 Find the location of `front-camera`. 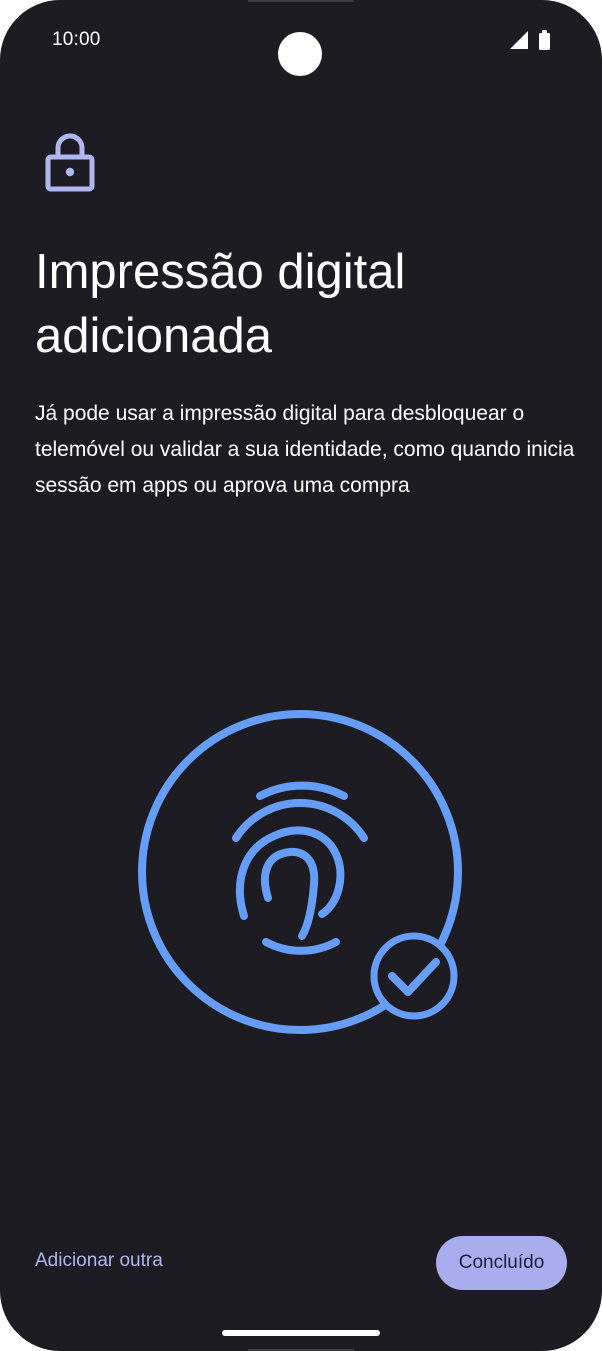

front-camera is located at coordinates (300, 54).